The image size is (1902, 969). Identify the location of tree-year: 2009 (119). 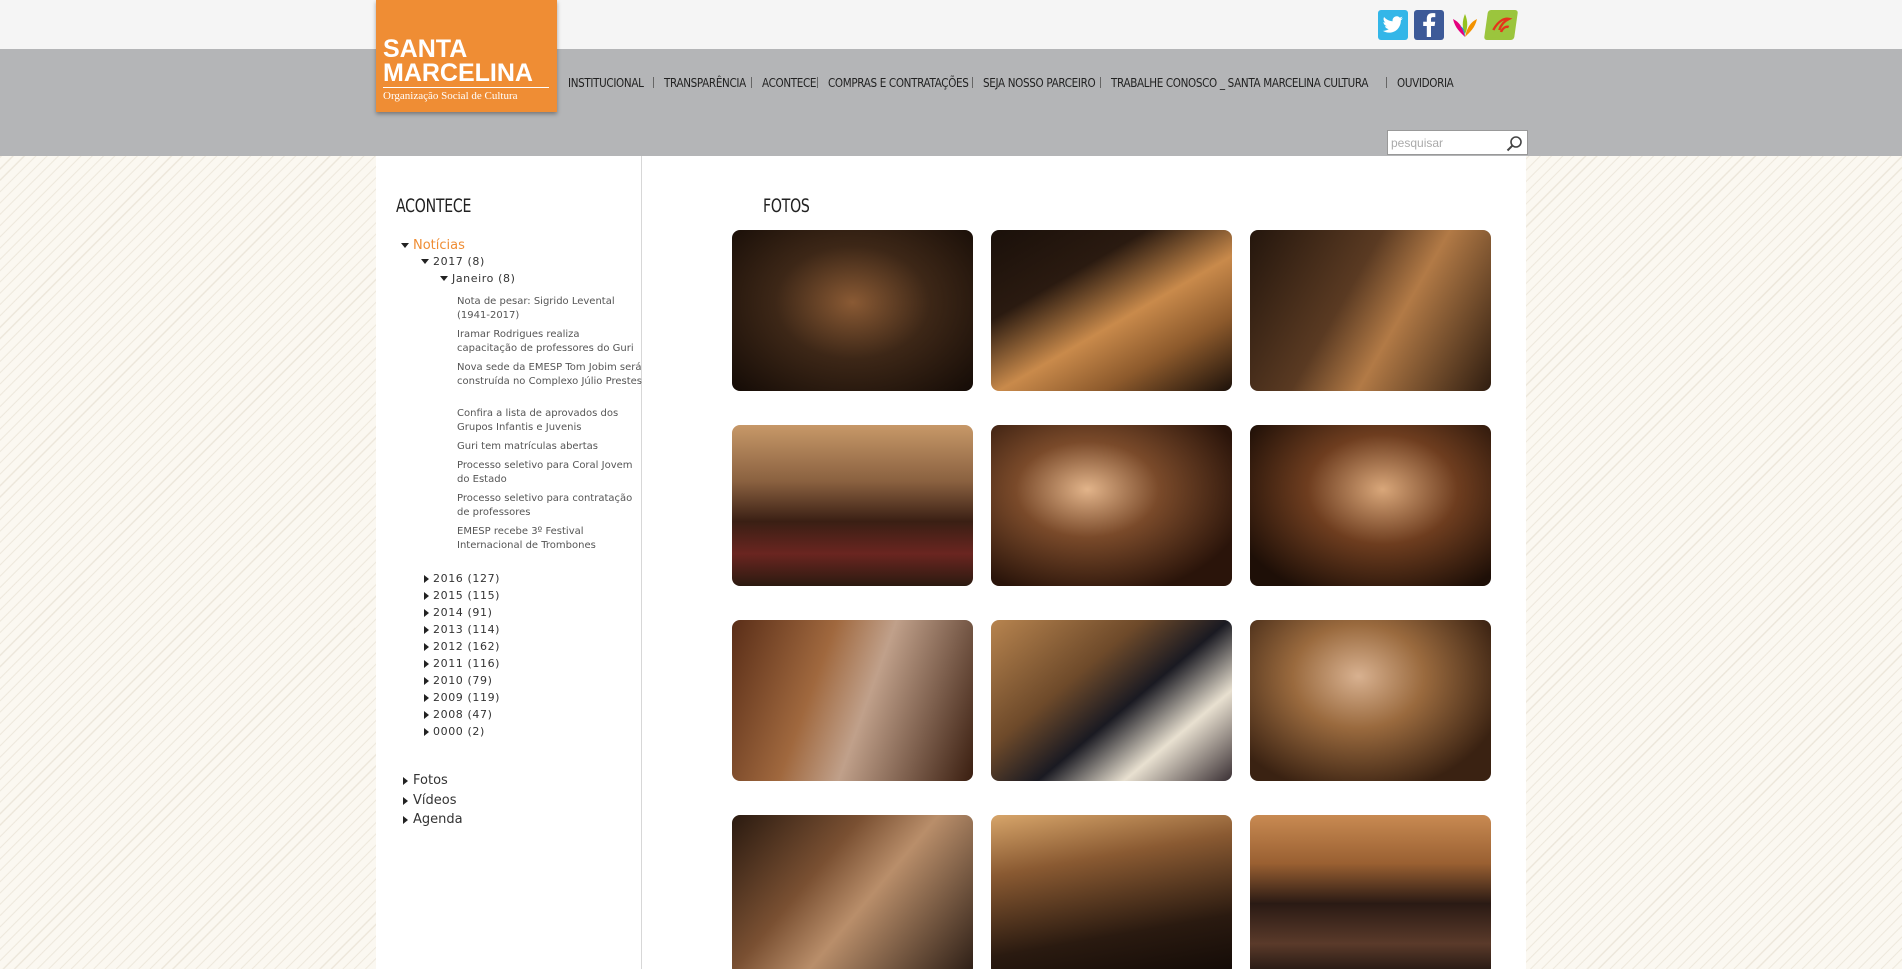
(462, 697).